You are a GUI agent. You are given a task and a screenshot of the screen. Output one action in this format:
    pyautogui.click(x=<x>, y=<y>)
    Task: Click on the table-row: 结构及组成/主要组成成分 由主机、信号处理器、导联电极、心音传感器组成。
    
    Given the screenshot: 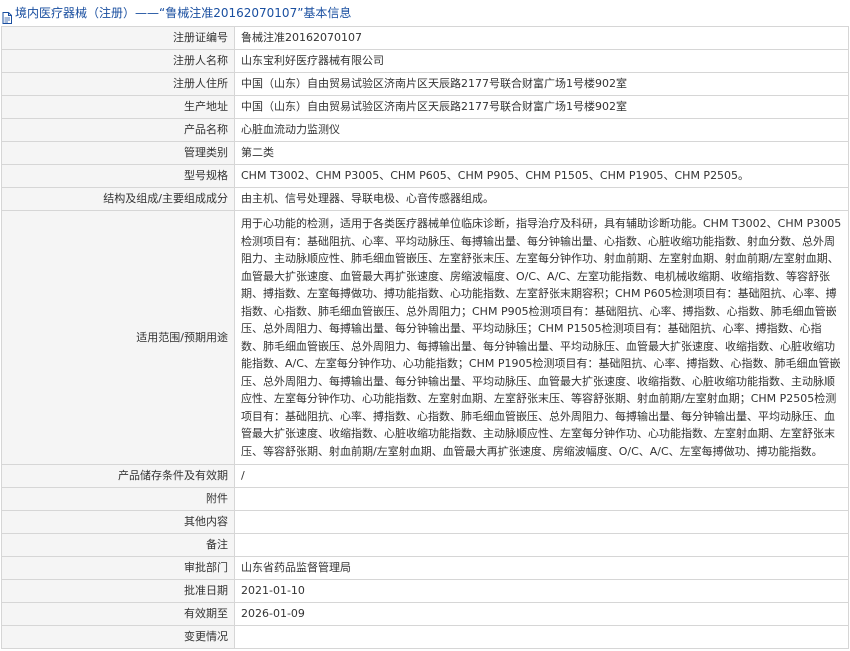 What is the action you would take?
    pyautogui.click(x=425, y=199)
    